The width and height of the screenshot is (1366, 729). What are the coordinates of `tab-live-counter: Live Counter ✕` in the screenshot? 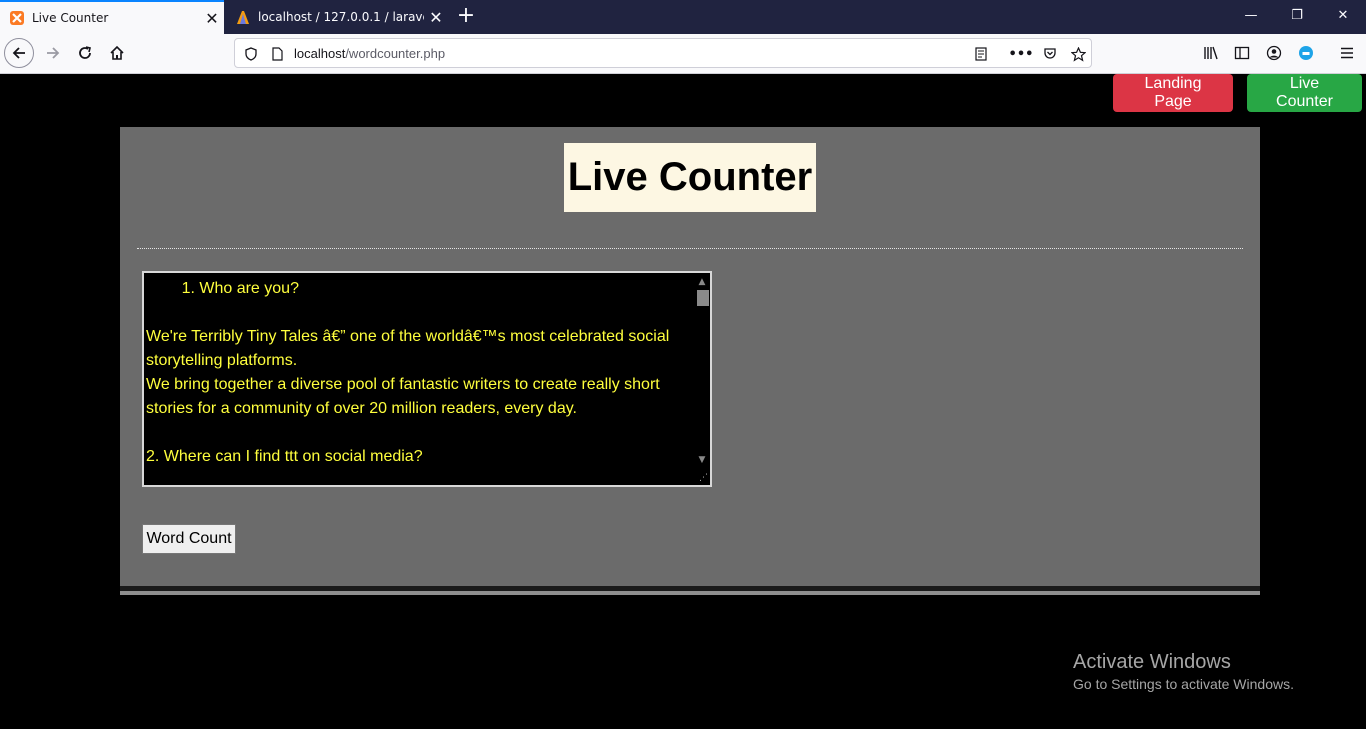 It's located at (112, 17).